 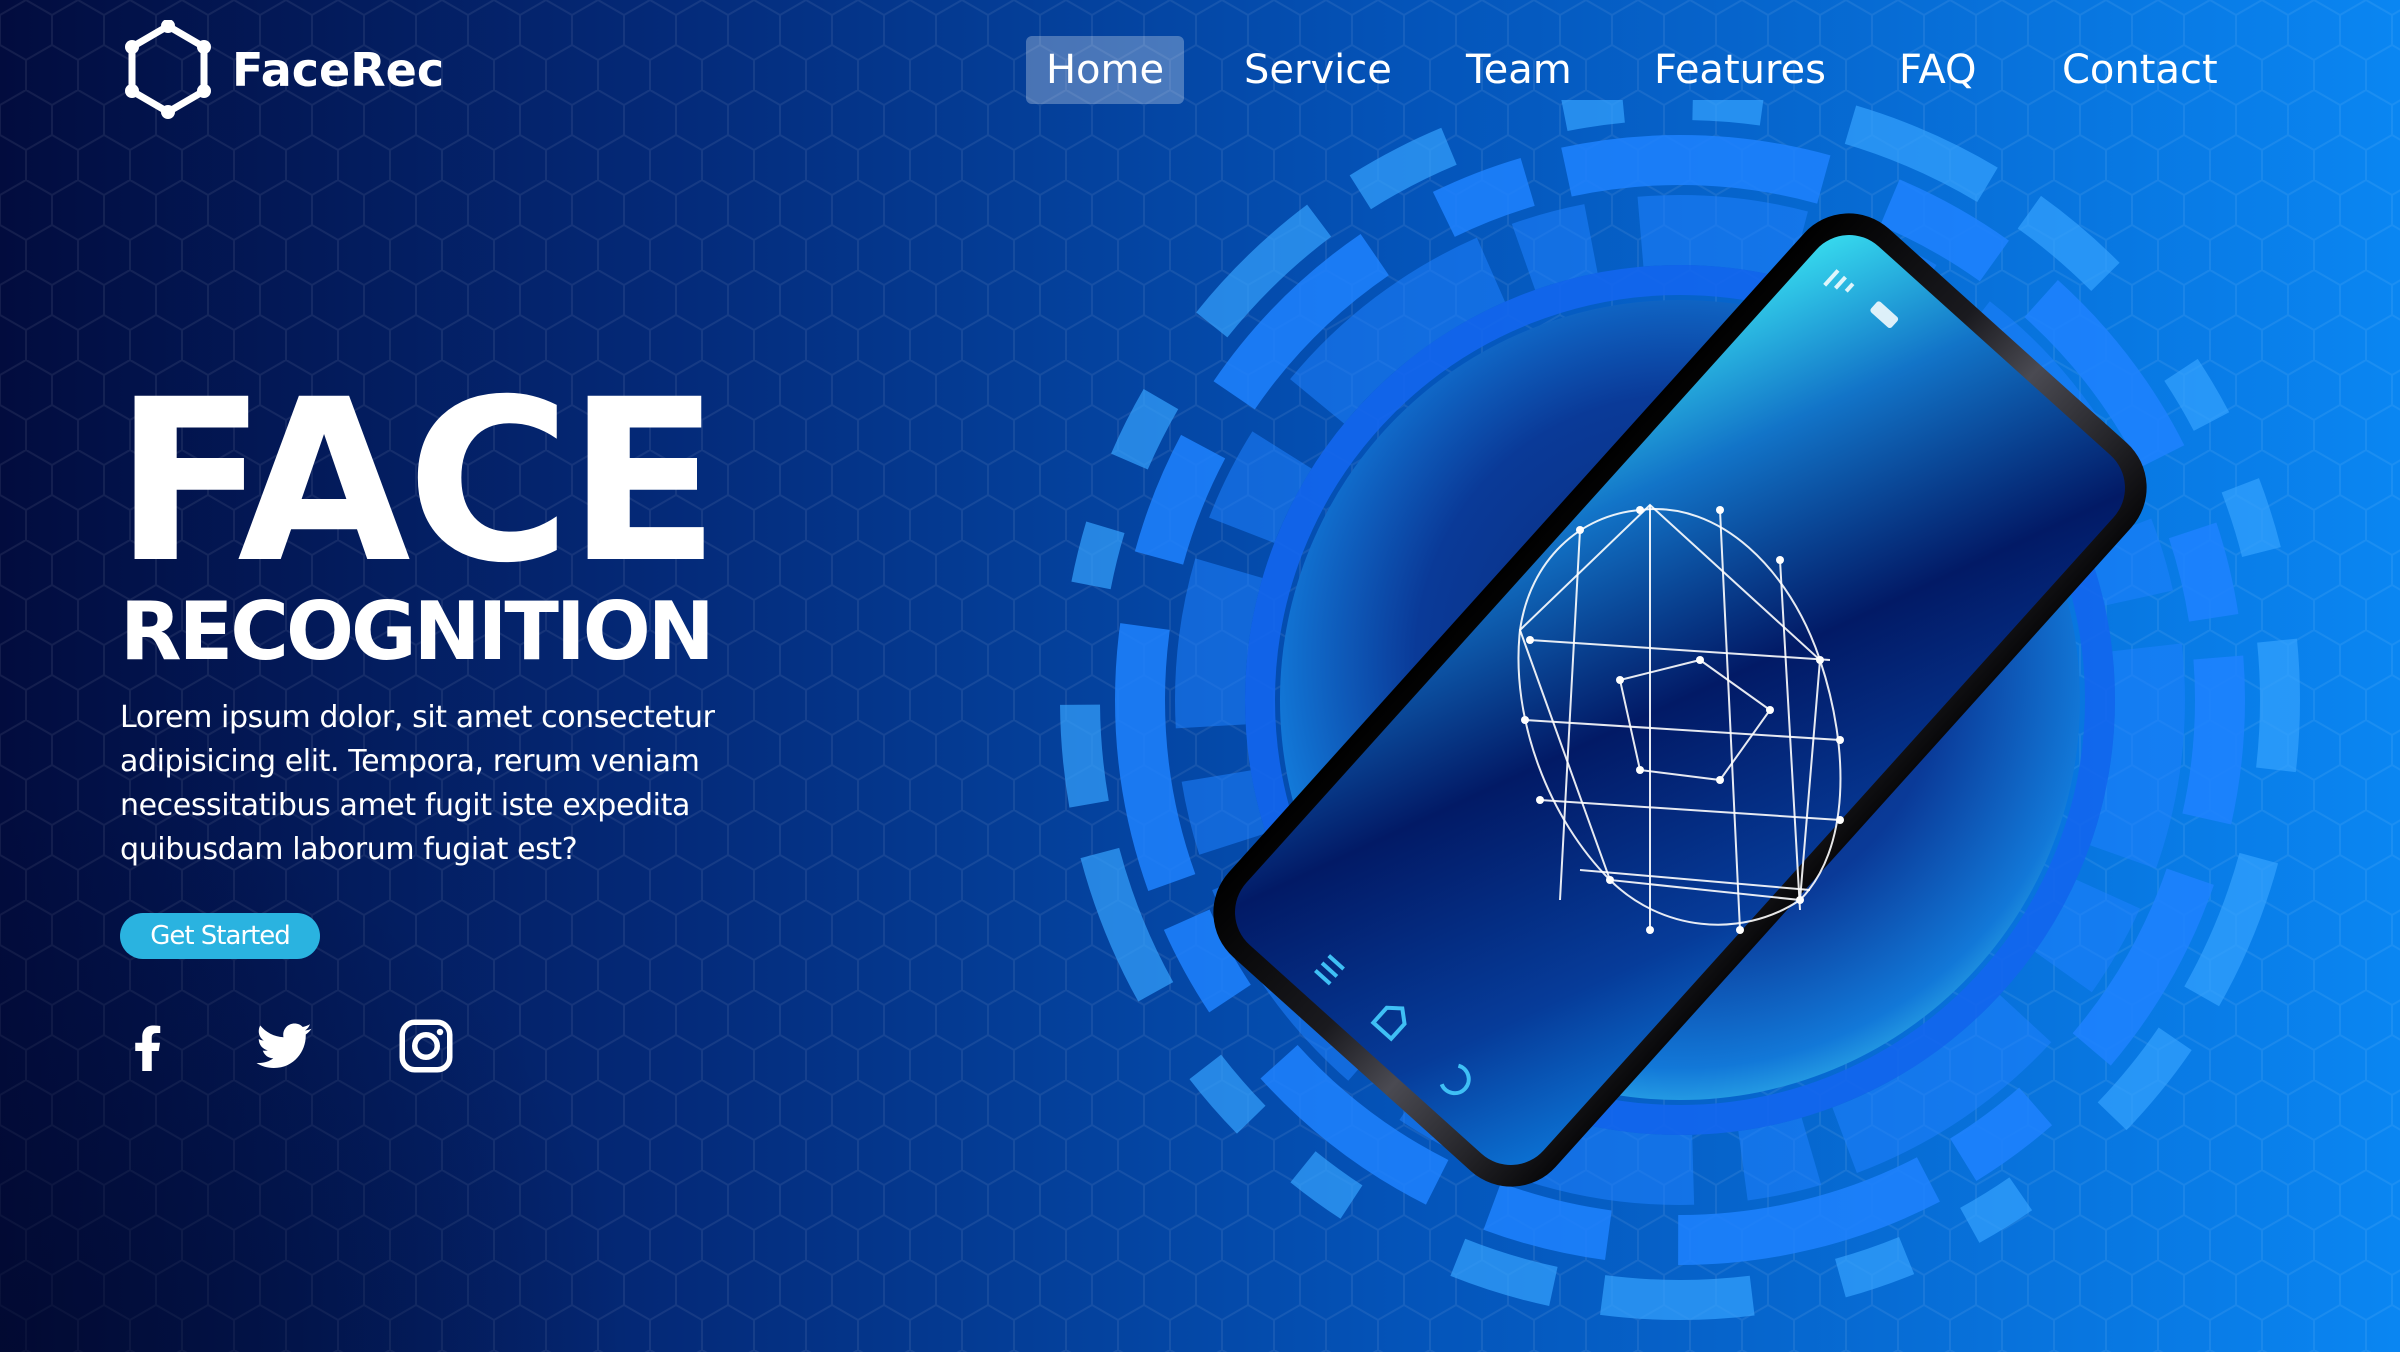 I want to click on brand-name: FaceRec, so click(x=338, y=70).